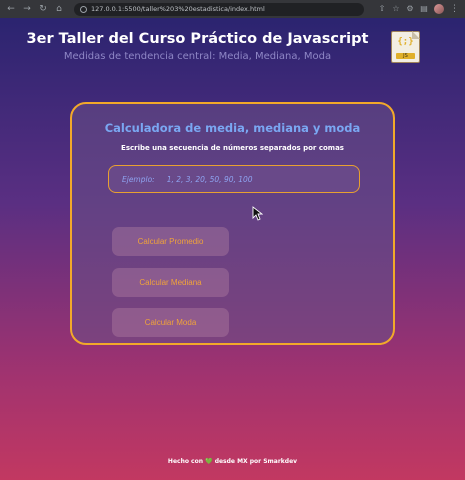 This screenshot has height=480, width=465. Describe the element at coordinates (27, 9) in the screenshot. I see `forward-icon: →` at that location.